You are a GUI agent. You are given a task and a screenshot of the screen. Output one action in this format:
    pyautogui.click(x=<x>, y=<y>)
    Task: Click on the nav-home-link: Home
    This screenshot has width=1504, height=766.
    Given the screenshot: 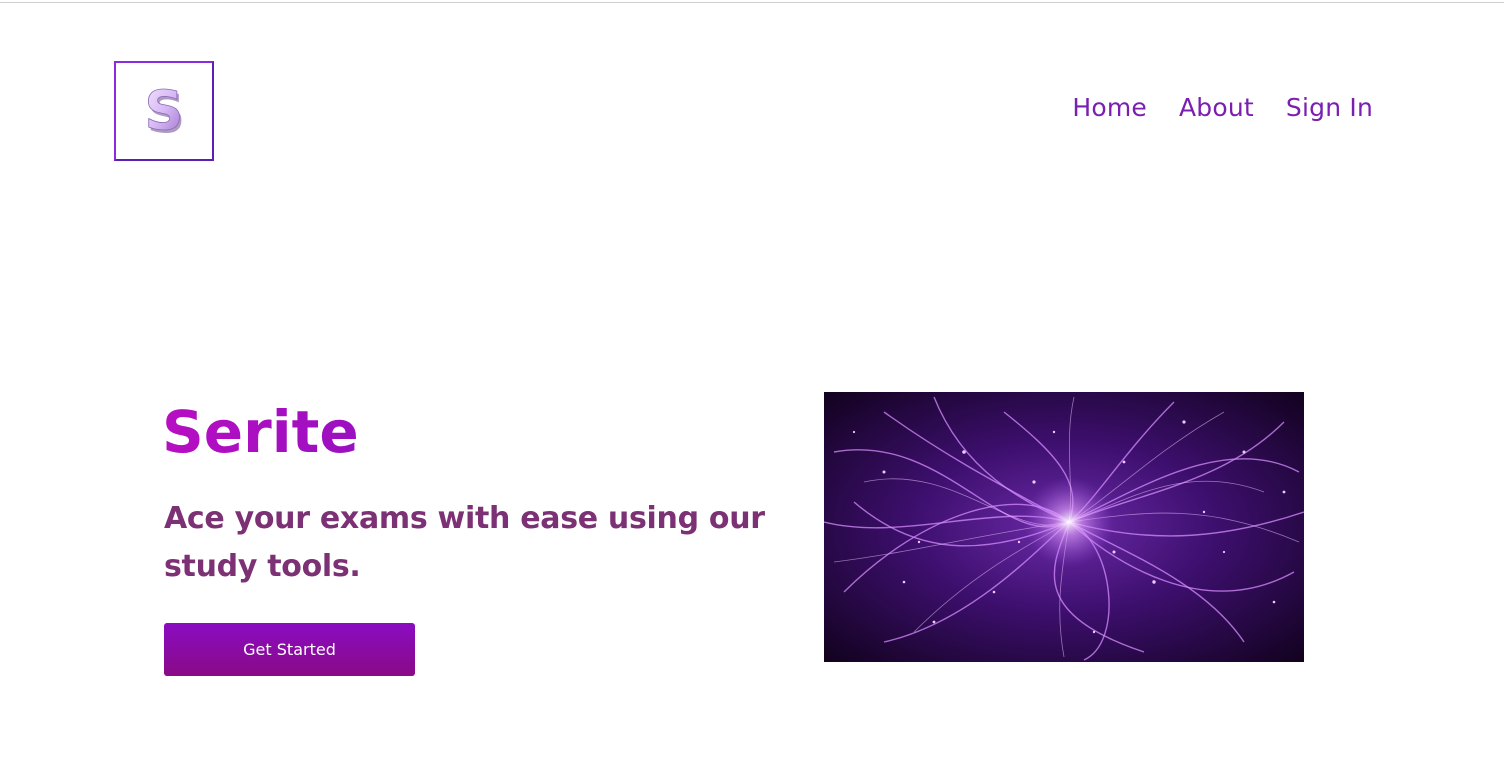 What is the action you would take?
    pyautogui.click(x=1109, y=108)
    